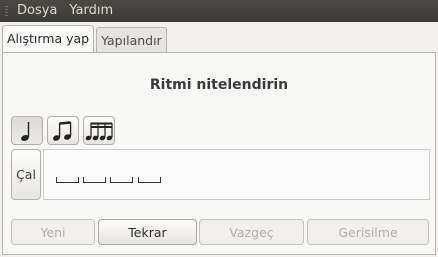  I want to click on eighth-notes-icon, so click(62, 130).